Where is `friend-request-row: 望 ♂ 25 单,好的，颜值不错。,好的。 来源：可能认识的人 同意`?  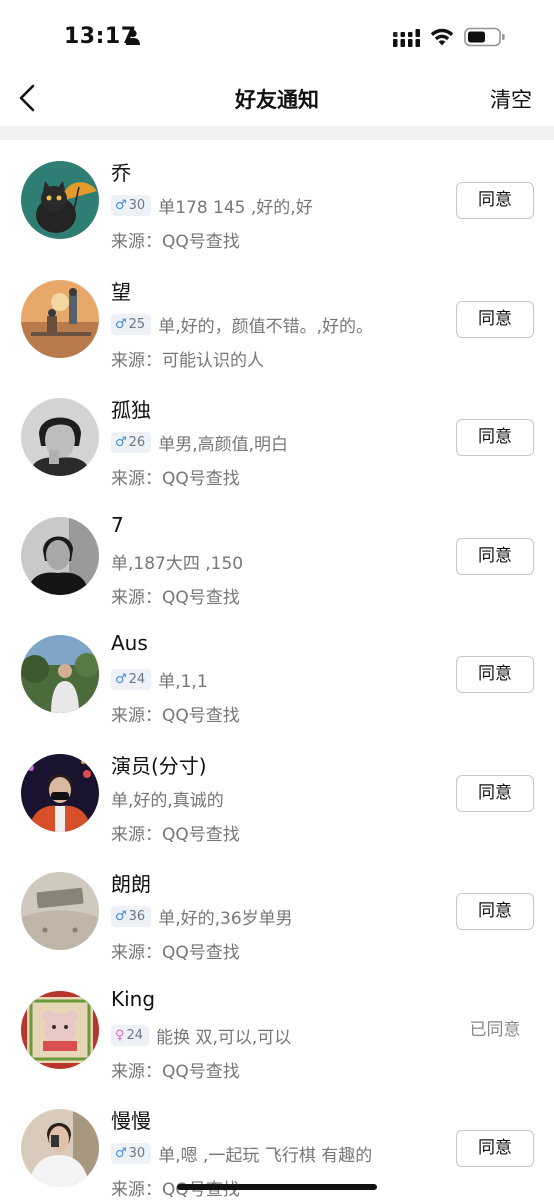 friend-request-row: 望 ♂ 25 单,好的，颜值不错。,好的。 来源：可能认识的人 同意 is located at coordinates (277, 319).